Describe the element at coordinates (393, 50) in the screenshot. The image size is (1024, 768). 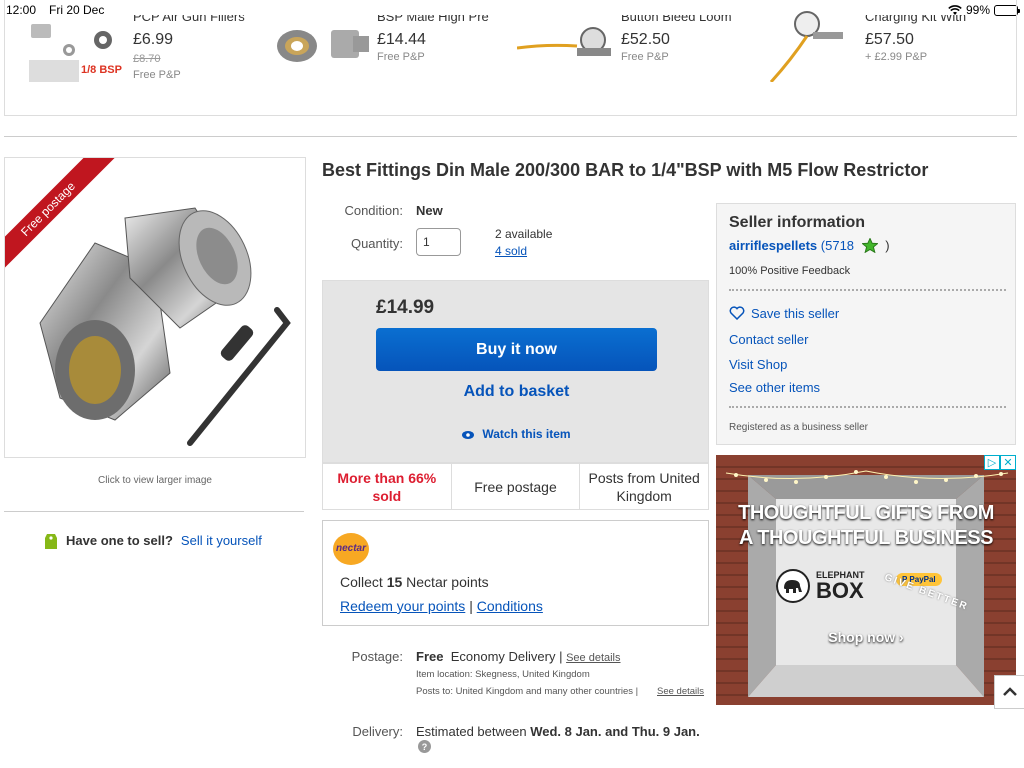
I see `carousel-item: BSP Male High Pre £14.44 Free P&P` at that location.